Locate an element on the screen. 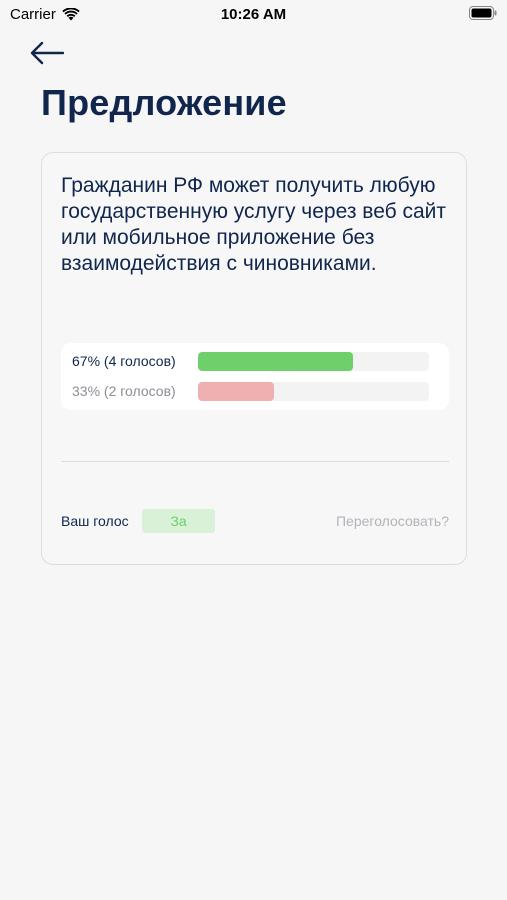  your-vote-row: Ваш голос За Переголосовать? is located at coordinates (255, 521).